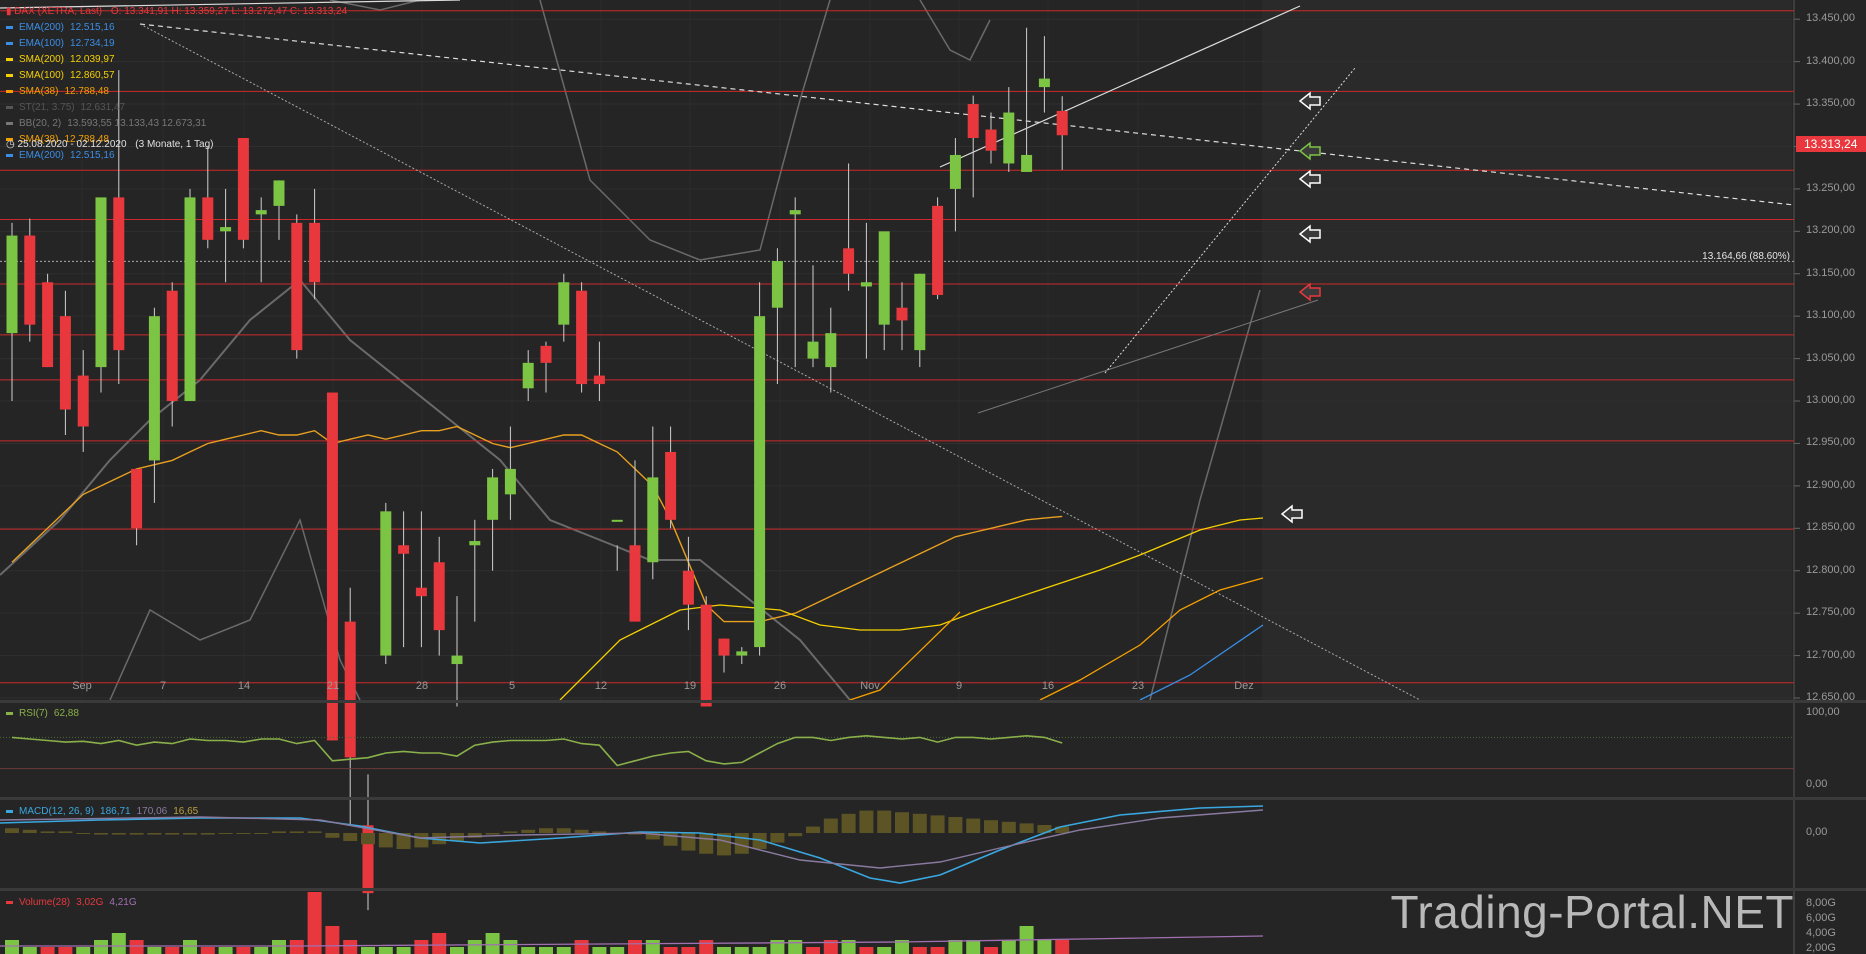  What do you see at coordinates (1817, 784) in the screenshot?
I see `panel-tick-label: 0,00` at bounding box center [1817, 784].